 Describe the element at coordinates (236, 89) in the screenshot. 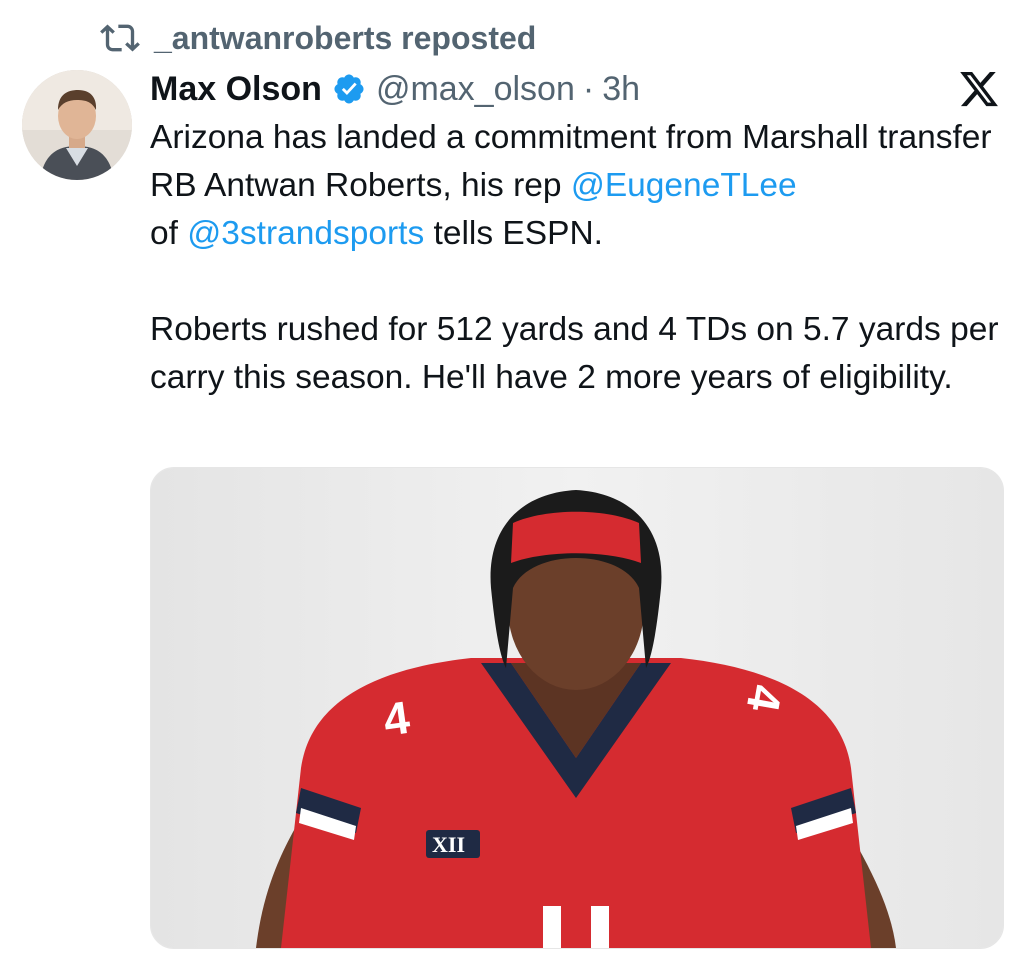

I see `author-name: Max Olson` at that location.